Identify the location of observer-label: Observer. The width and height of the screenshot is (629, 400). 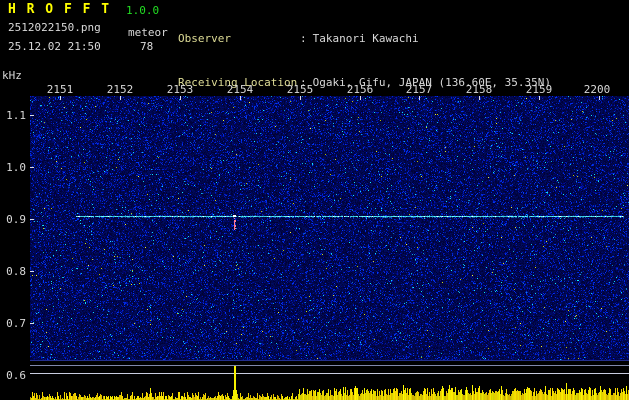
(204, 38).